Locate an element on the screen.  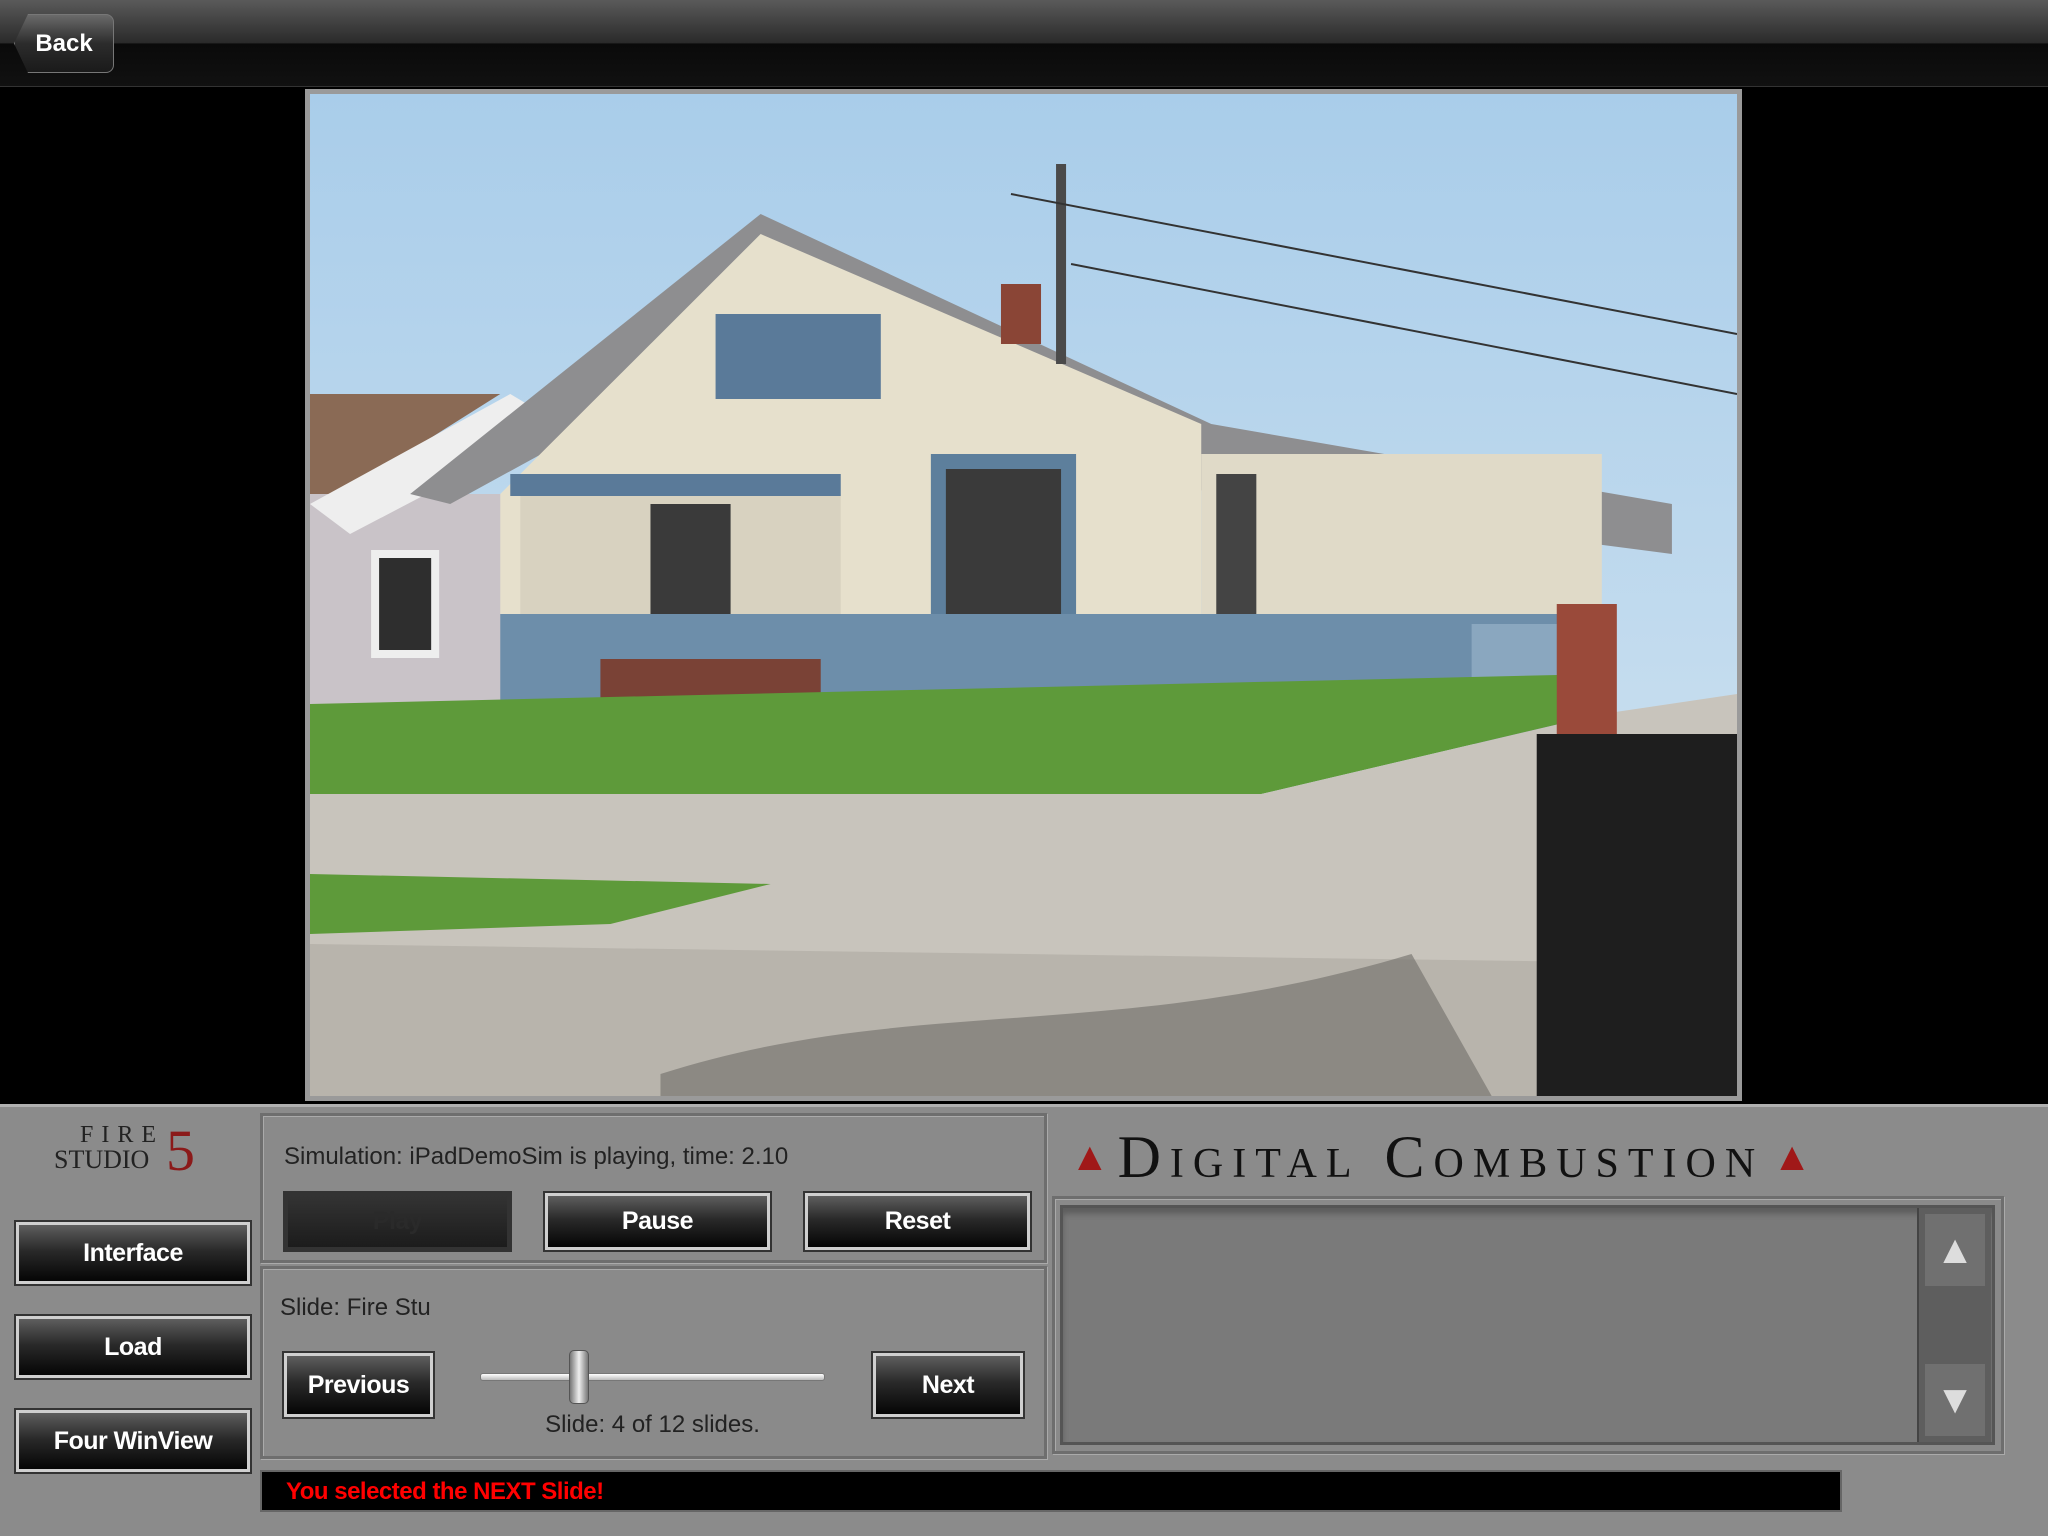
svg-text: 5 is located at coordinates (180, 1149).